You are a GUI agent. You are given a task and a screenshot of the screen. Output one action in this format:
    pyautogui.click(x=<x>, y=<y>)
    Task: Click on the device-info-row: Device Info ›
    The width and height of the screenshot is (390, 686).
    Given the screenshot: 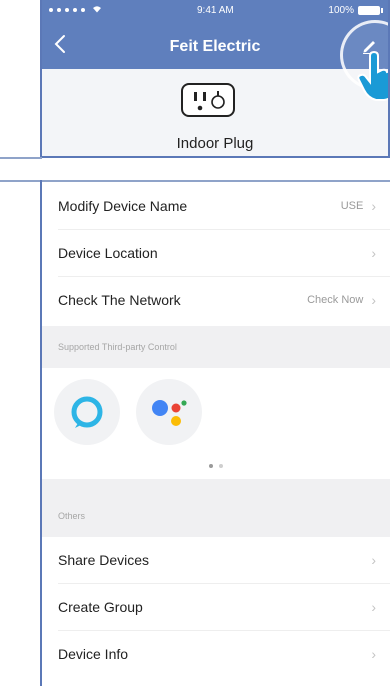 What is the action you would take?
    pyautogui.click(x=216, y=654)
    